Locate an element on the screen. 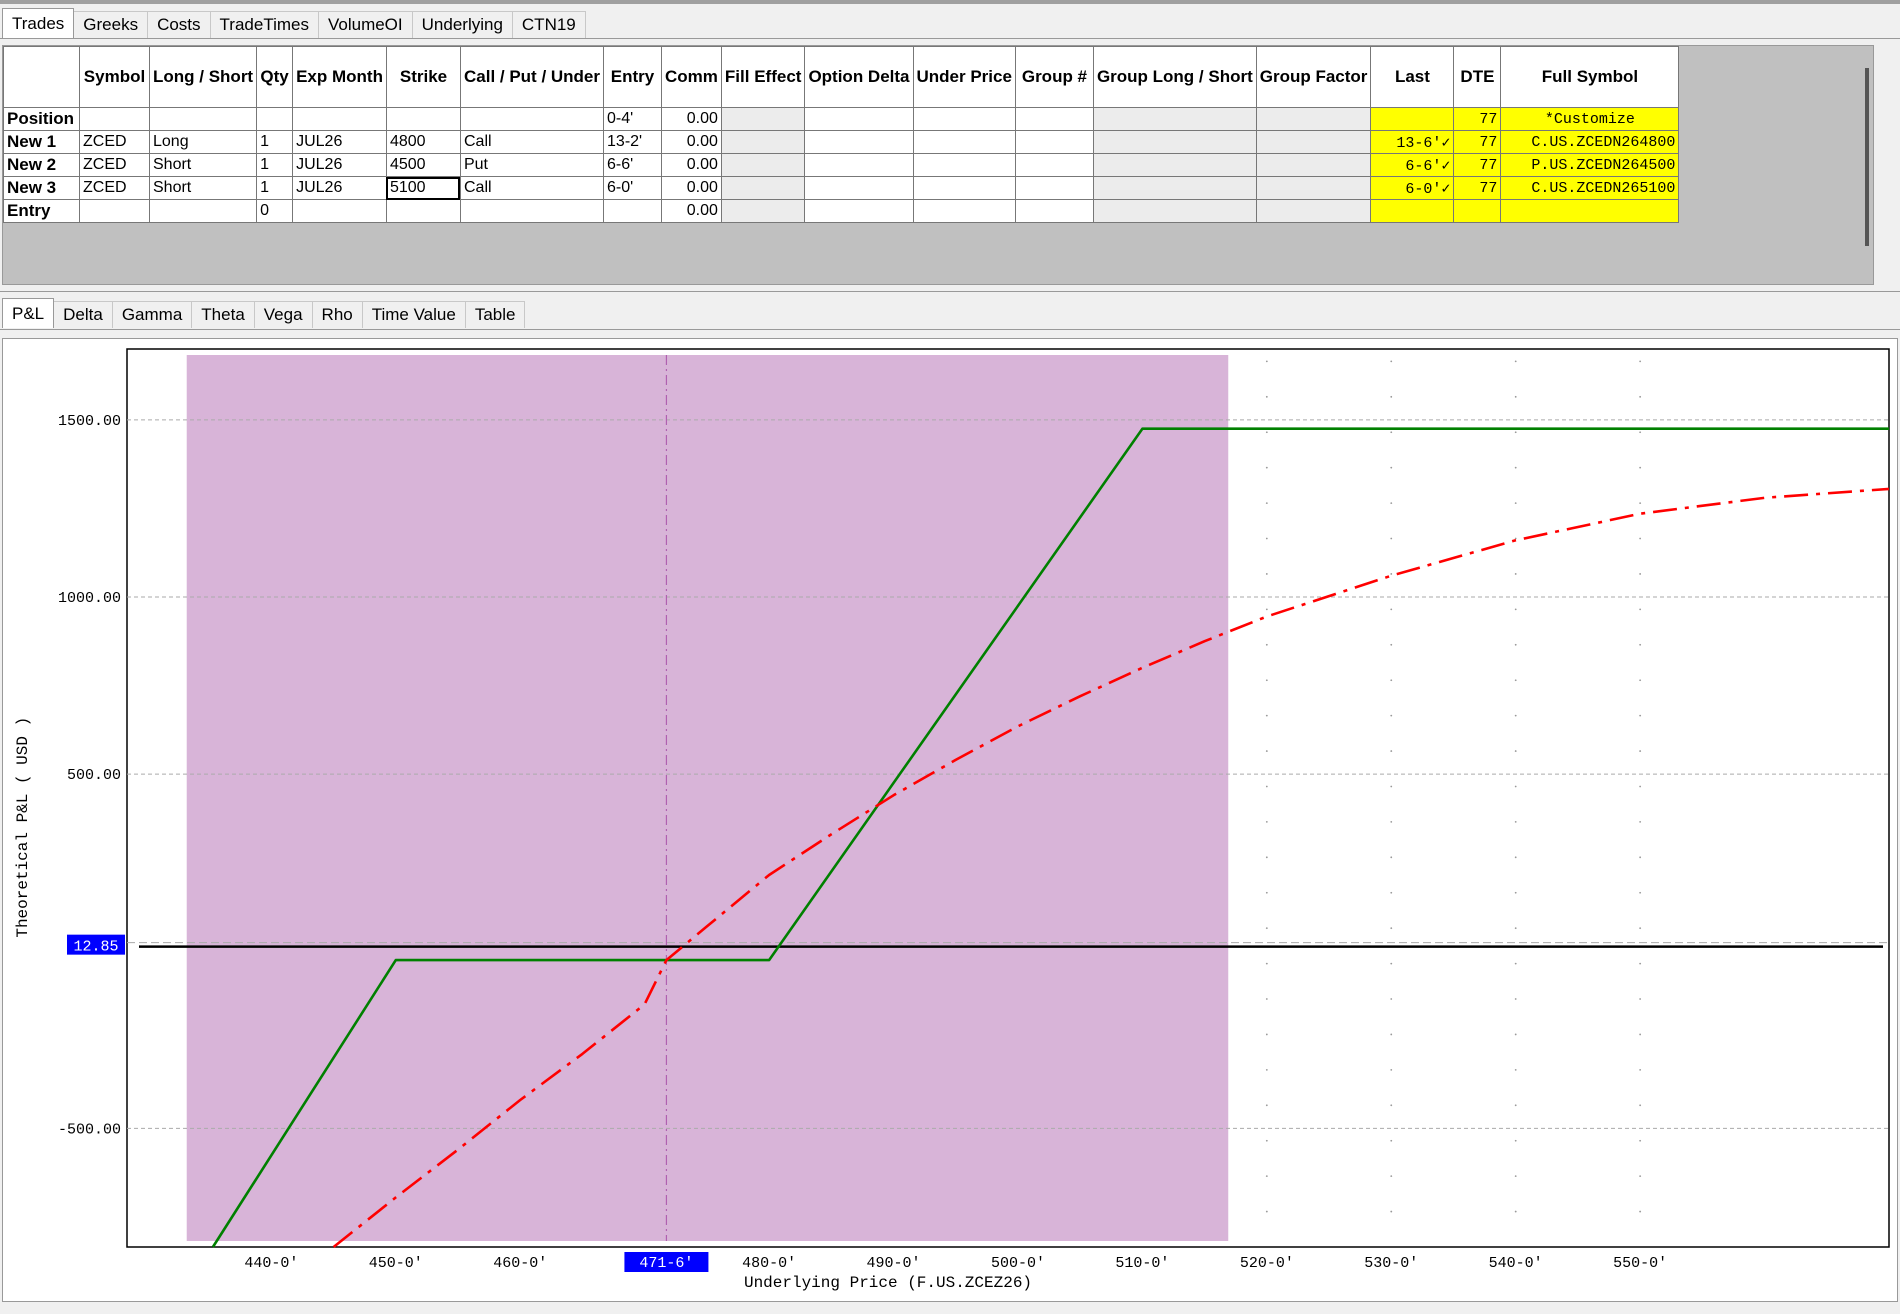 The height and width of the screenshot is (1314, 1900). entry-cell: 13-2' is located at coordinates (633, 142).